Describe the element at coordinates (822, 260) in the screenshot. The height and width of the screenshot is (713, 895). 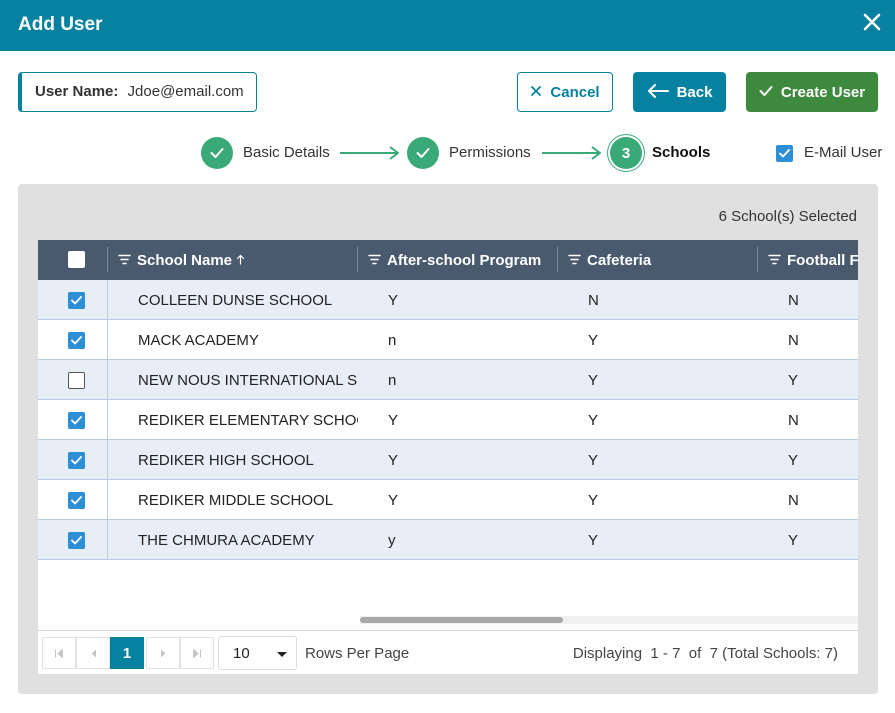
I see `column-header-label: Football F` at that location.